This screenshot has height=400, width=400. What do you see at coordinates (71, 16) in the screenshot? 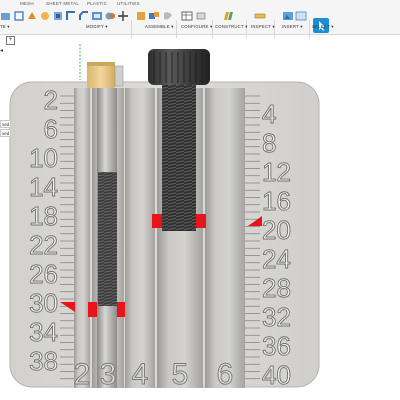
I see `fillet-icon` at bounding box center [71, 16].